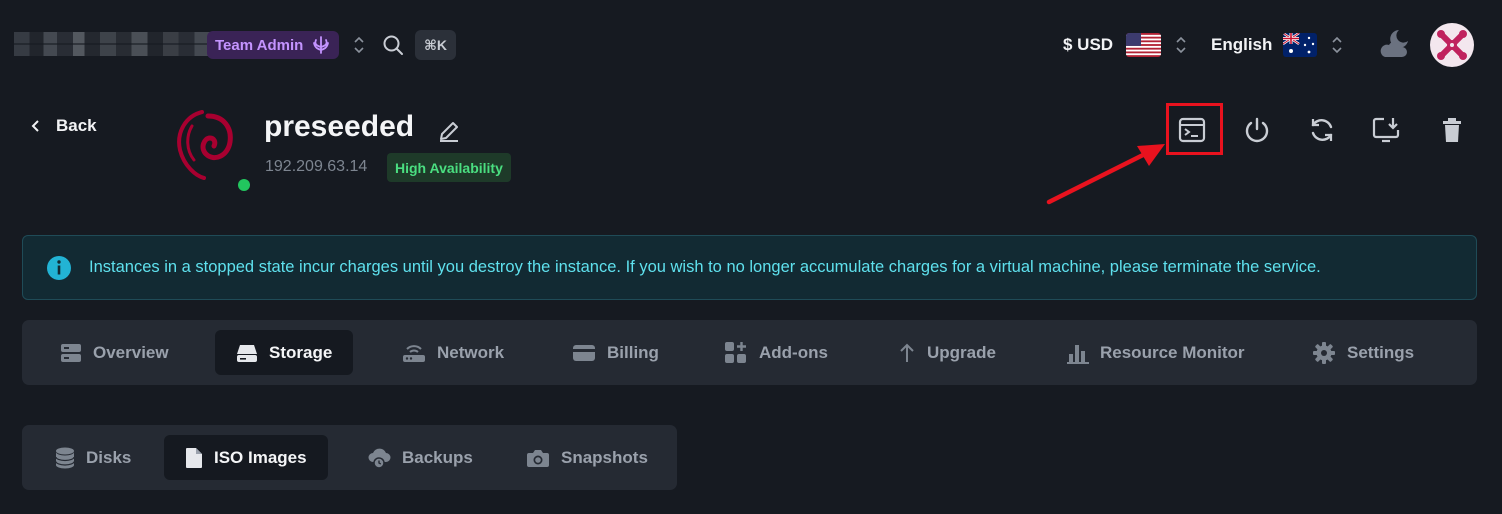  What do you see at coordinates (71, 353) in the screenshot?
I see `server-icon` at bounding box center [71, 353].